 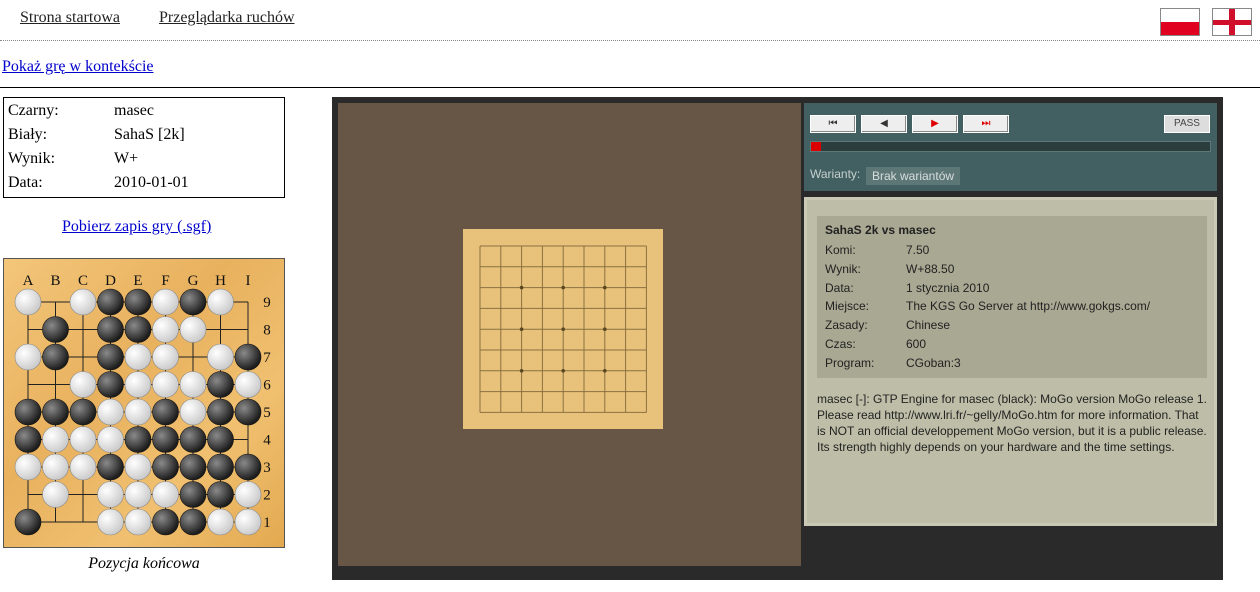 I want to click on row-label: 7, so click(x=267, y=358).